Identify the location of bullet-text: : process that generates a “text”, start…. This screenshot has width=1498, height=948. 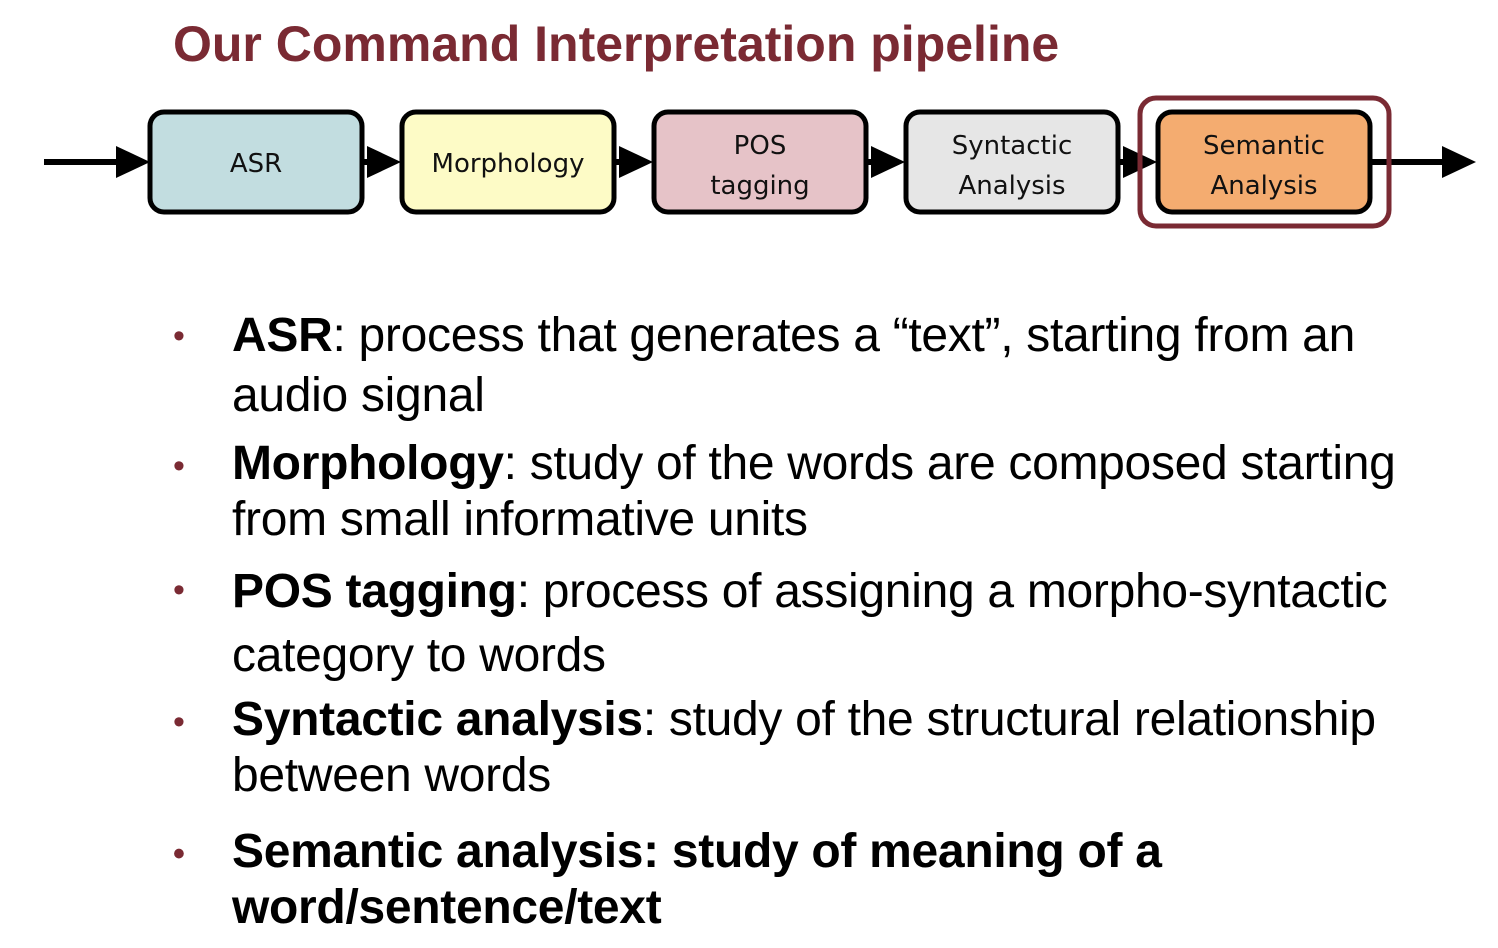
(793, 365).